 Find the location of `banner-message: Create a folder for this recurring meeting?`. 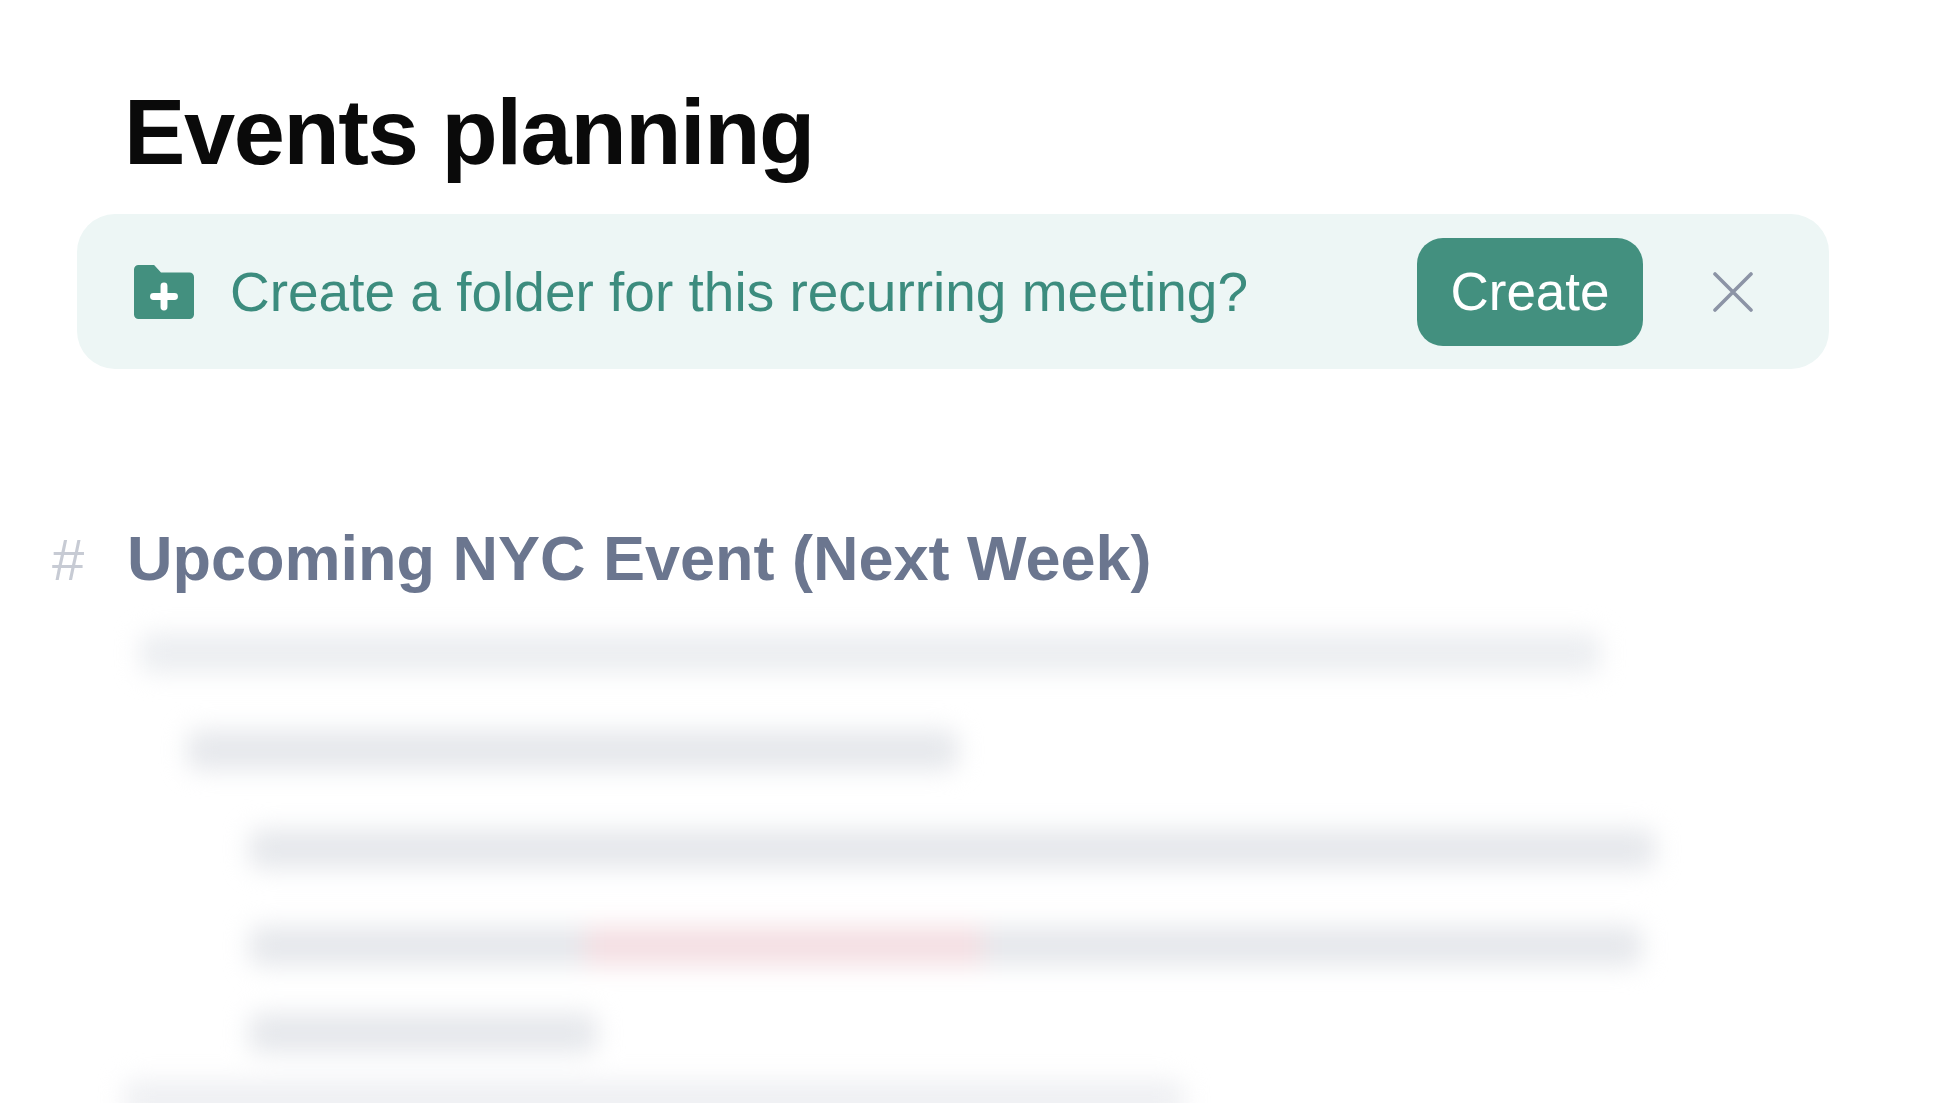

banner-message: Create a folder for this recurring meeting? is located at coordinates (739, 292).